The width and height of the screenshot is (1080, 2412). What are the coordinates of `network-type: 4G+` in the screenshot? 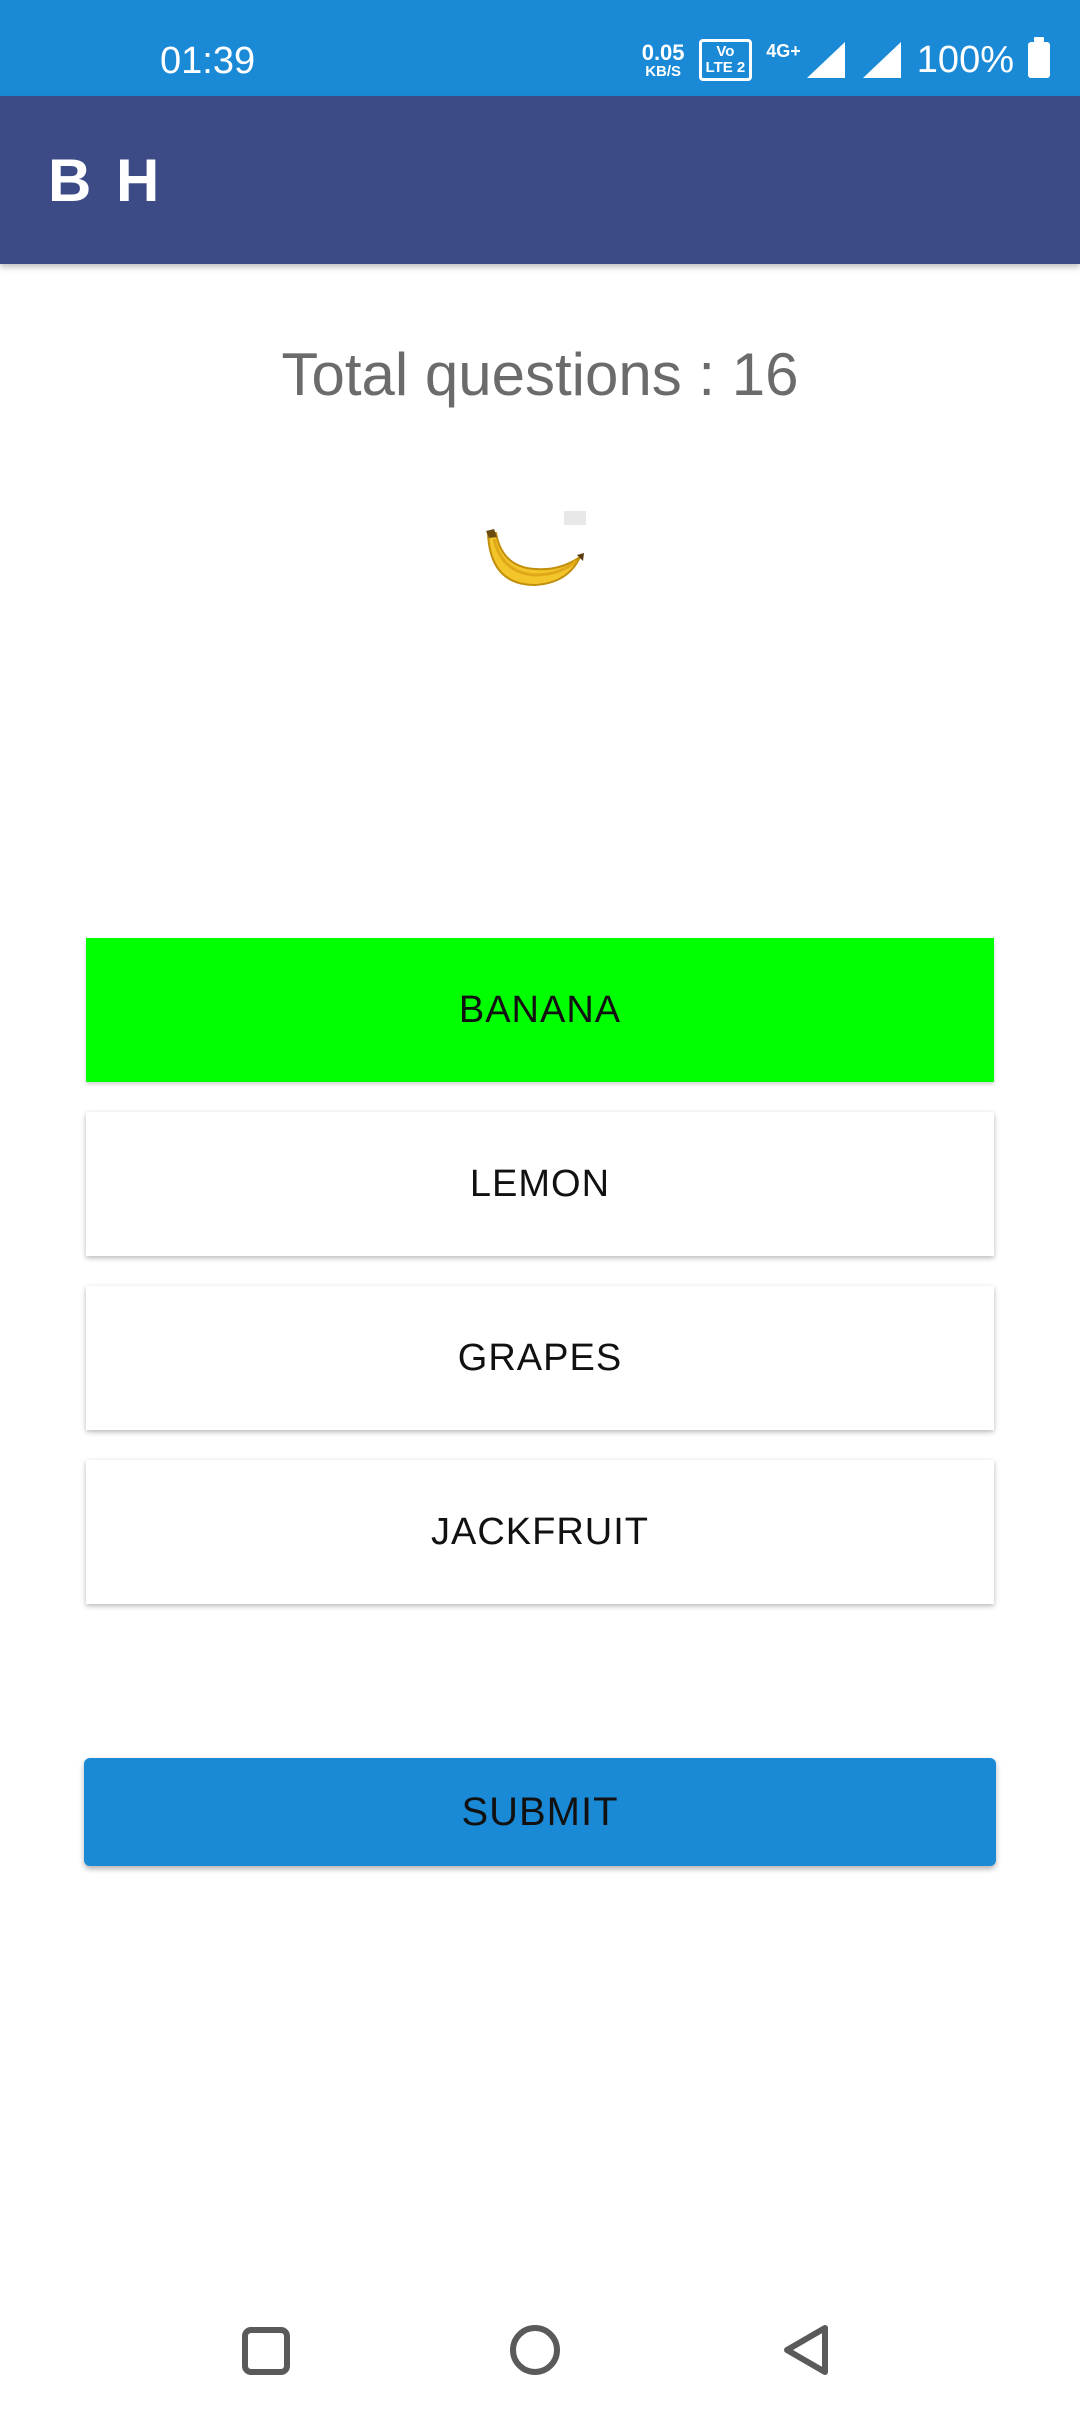 It's located at (783, 50).